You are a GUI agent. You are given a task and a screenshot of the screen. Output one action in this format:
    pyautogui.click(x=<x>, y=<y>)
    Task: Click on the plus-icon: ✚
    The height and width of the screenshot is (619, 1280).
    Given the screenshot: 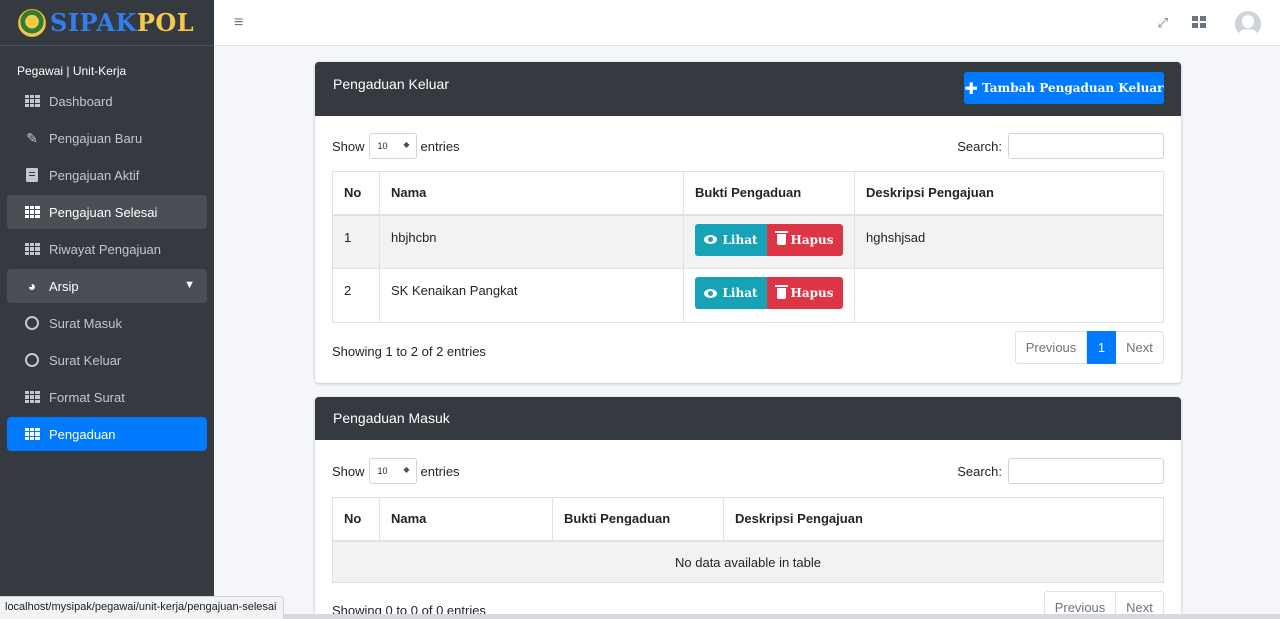 What is the action you would take?
    pyautogui.click(x=971, y=88)
    